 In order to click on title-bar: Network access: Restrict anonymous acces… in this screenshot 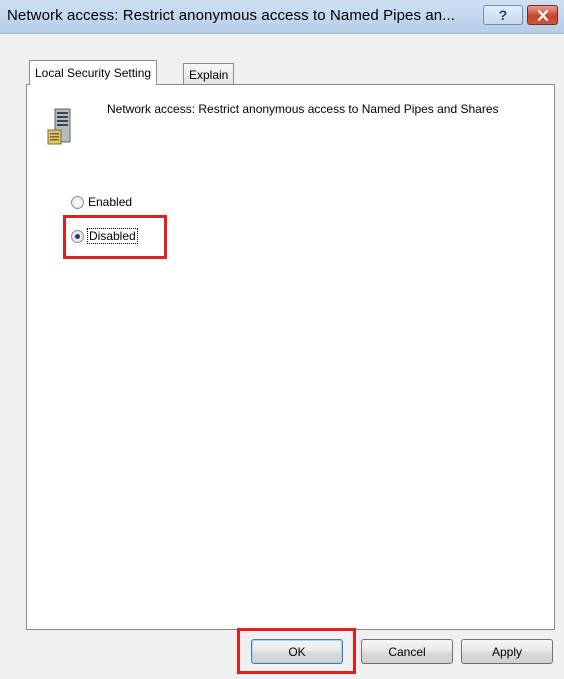, I will do `click(282, 17)`.